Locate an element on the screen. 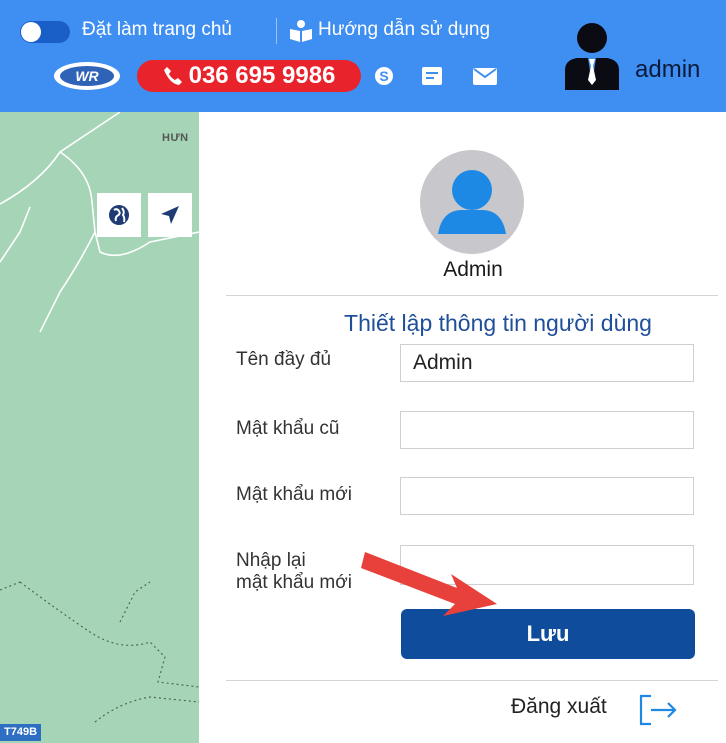 The height and width of the screenshot is (743, 726). header-username: admin is located at coordinates (667, 70).